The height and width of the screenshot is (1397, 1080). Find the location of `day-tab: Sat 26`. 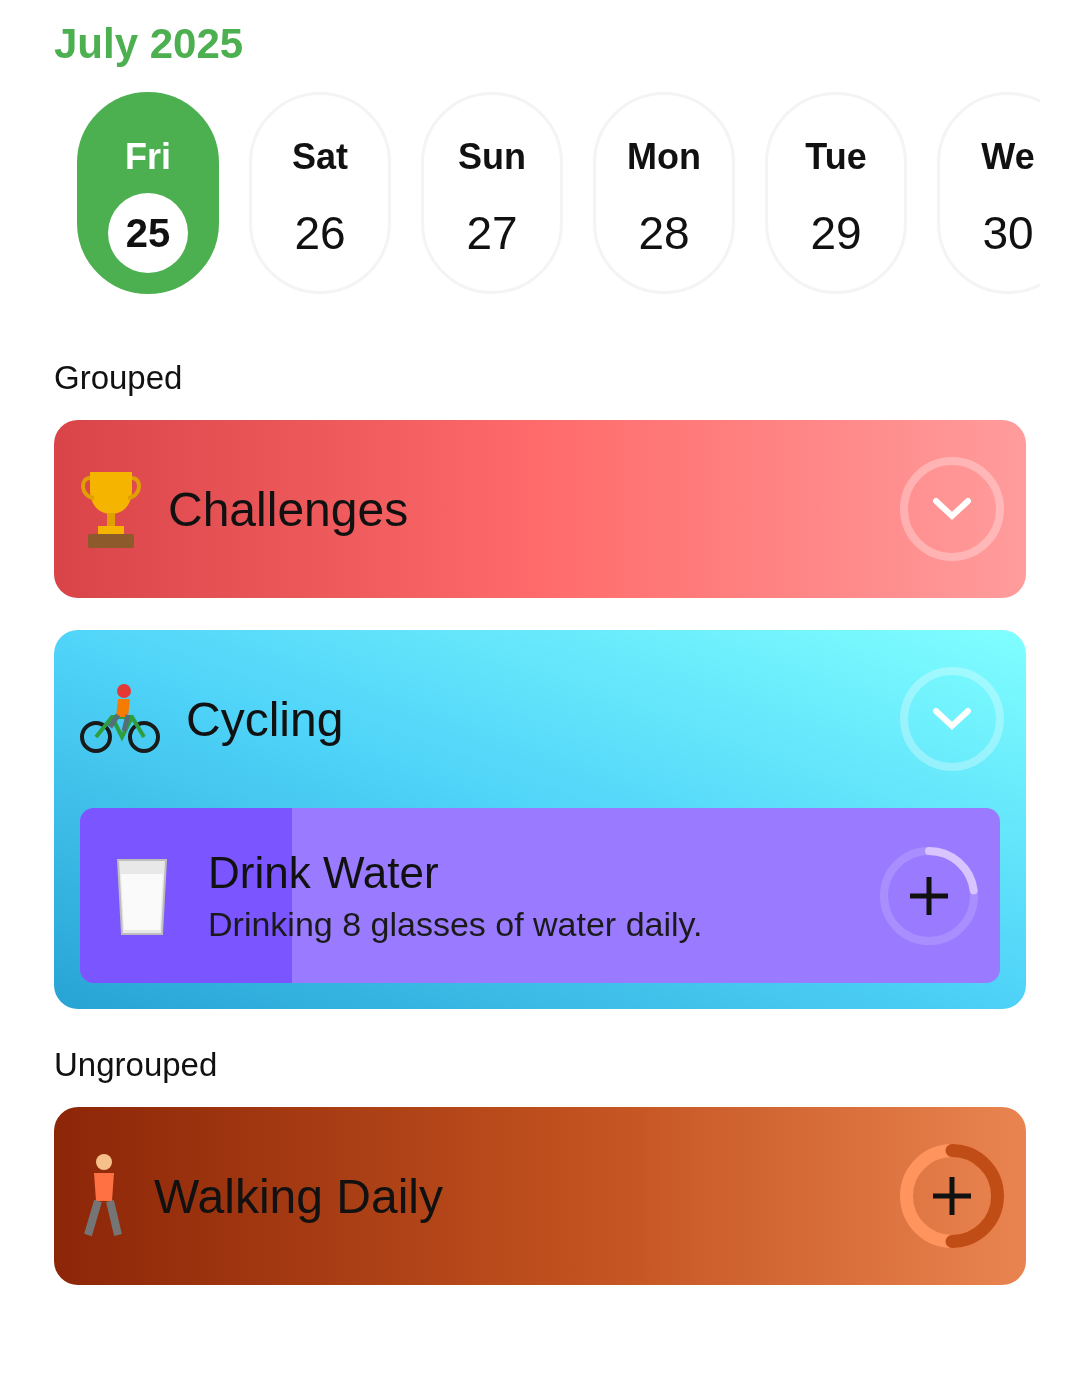

day-tab: Sat 26 is located at coordinates (320, 193).